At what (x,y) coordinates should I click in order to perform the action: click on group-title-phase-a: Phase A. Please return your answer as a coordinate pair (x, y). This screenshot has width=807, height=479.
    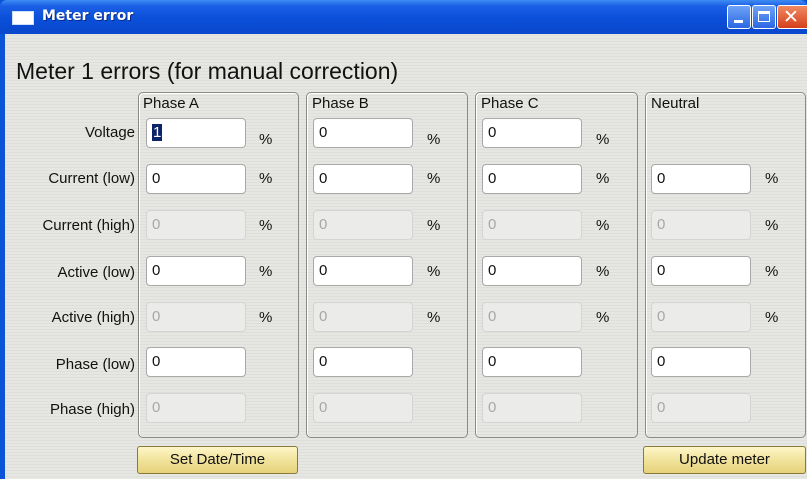
    Looking at the image, I should click on (171, 103).